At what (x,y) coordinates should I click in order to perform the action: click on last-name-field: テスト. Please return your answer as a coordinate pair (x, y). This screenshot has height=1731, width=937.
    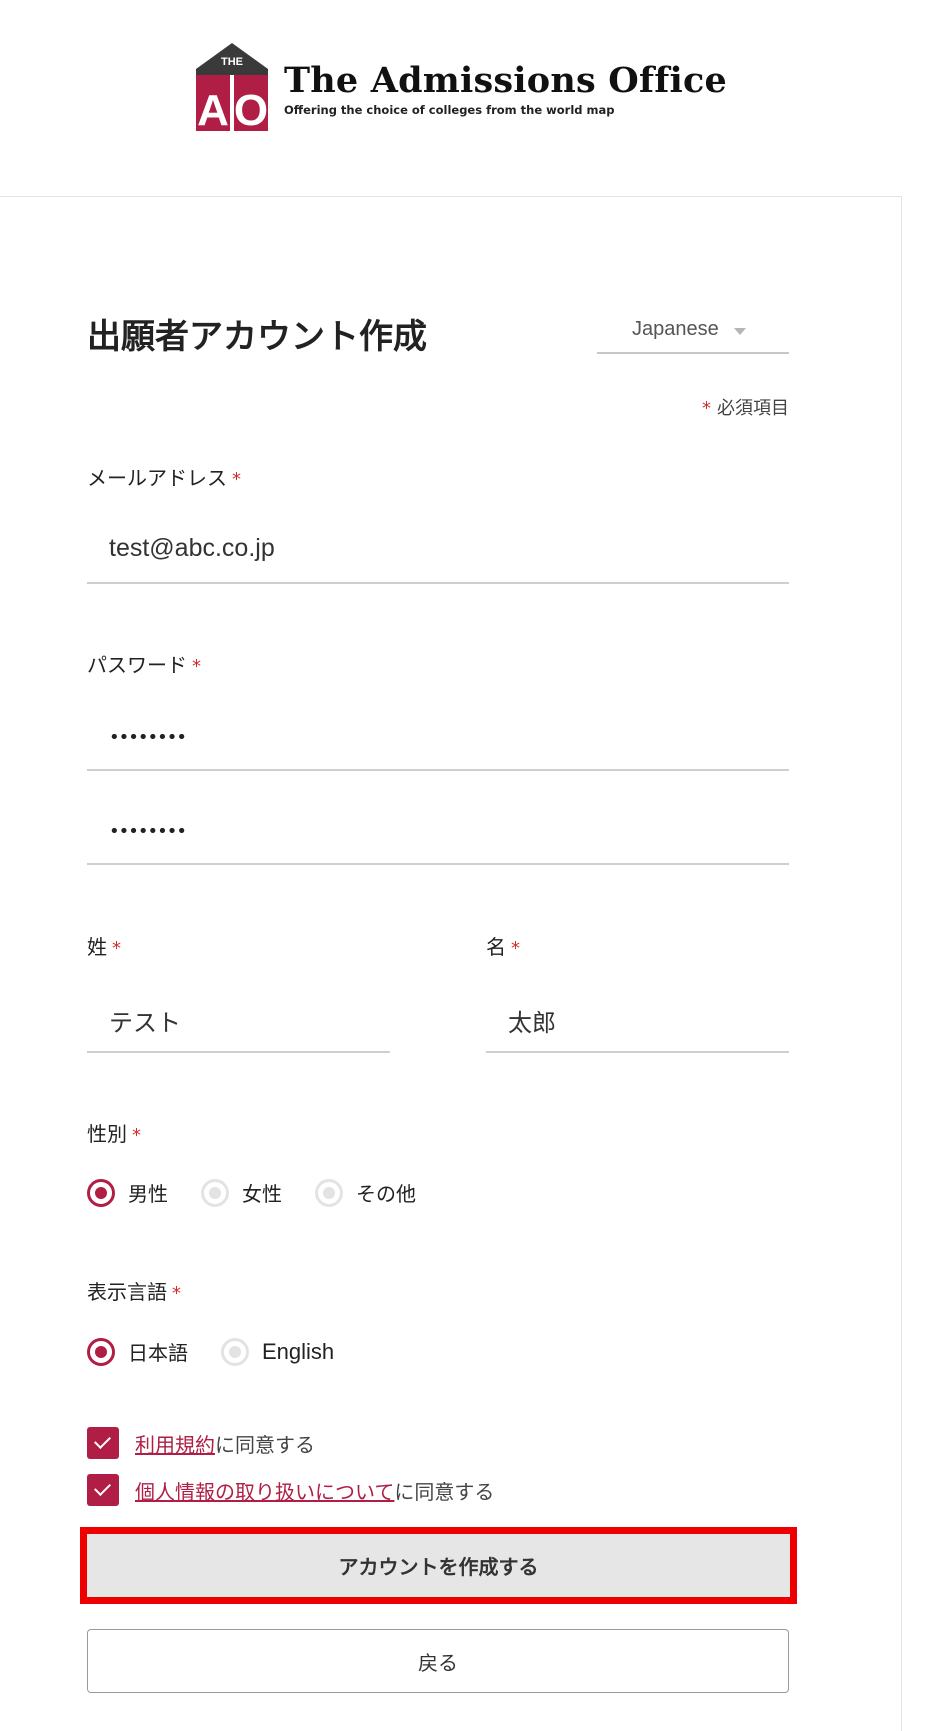
    Looking at the image, I should click on (238, 1021).